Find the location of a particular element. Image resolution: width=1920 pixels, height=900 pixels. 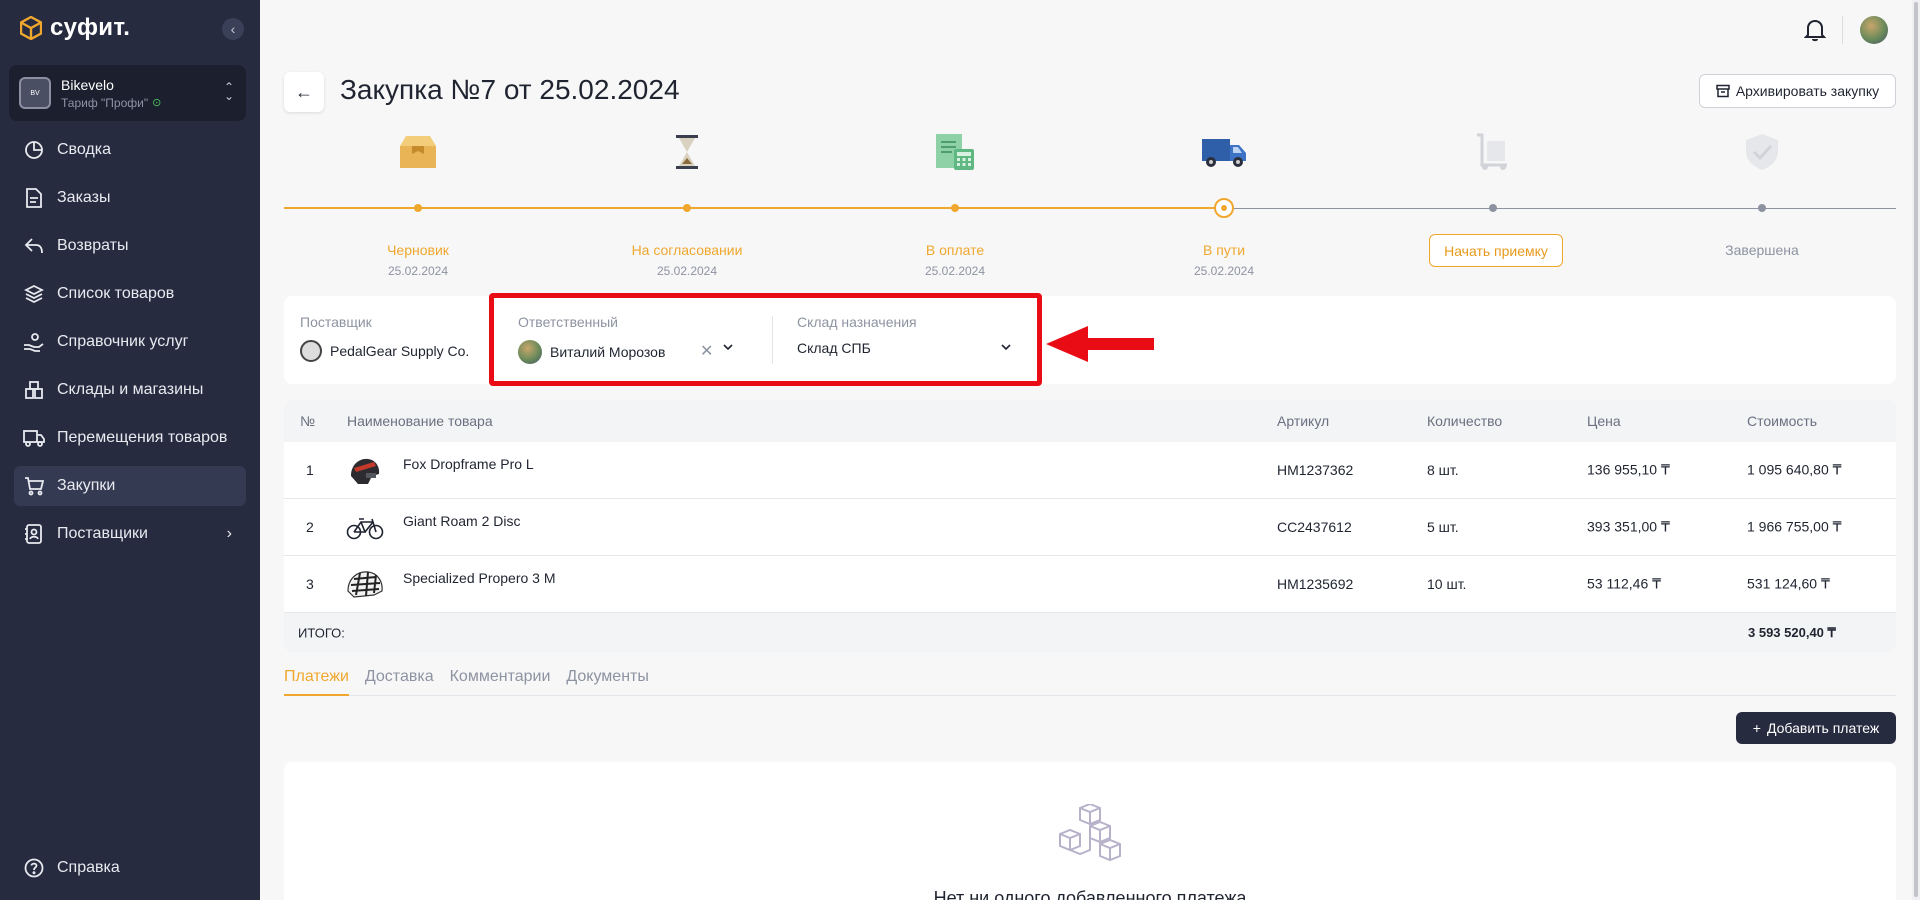

arrow-left-icon: ← is located at coordinates (304, 91).